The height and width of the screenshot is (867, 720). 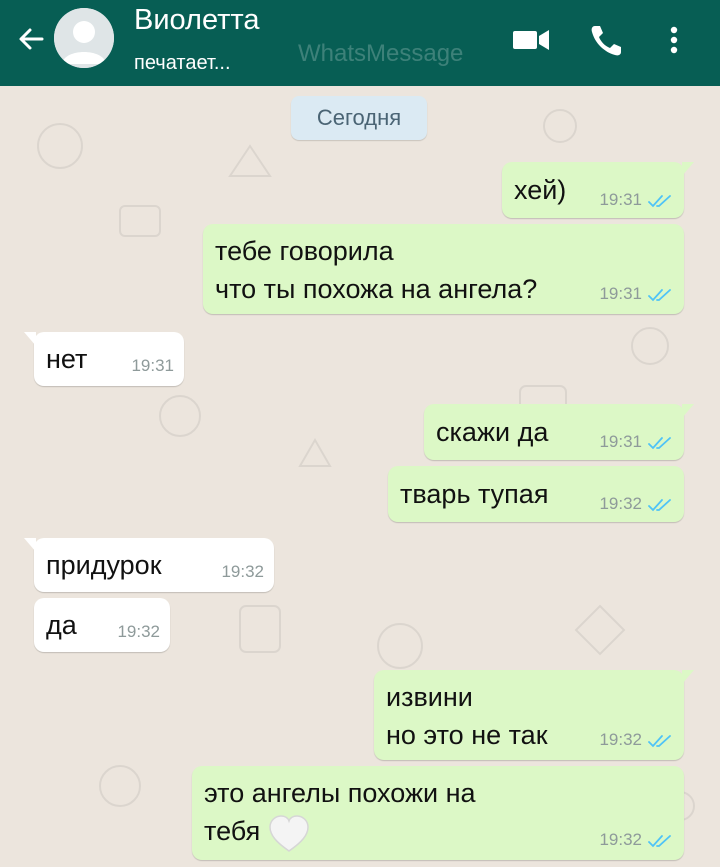 I want to click on chat-header: Виолетта печатает... WhatsMessage, so click(x=360, y=43).